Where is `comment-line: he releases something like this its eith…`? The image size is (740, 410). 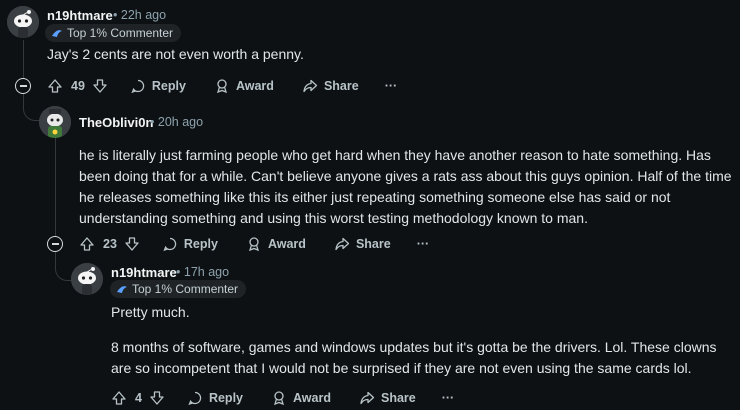
comment-line: he releases something like this its eith… is located at coordinates (375, 197).